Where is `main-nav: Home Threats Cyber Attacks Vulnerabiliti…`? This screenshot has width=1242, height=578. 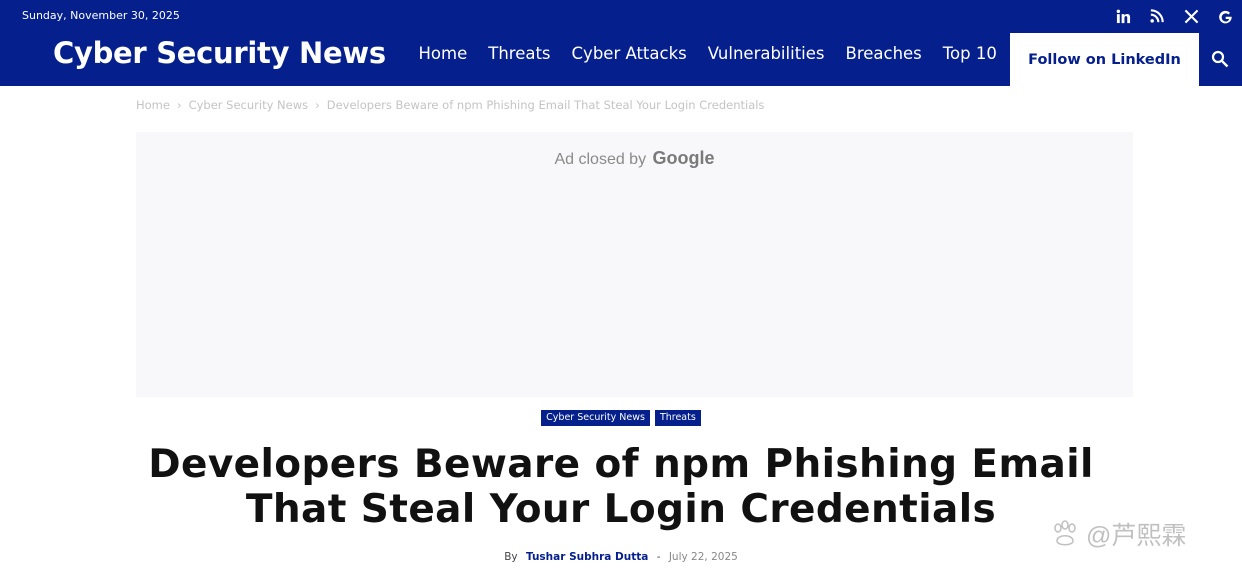
main-nav: Home Threats Cyber Attacks Vulnerabiliti… is located at coordinates (707, 53).